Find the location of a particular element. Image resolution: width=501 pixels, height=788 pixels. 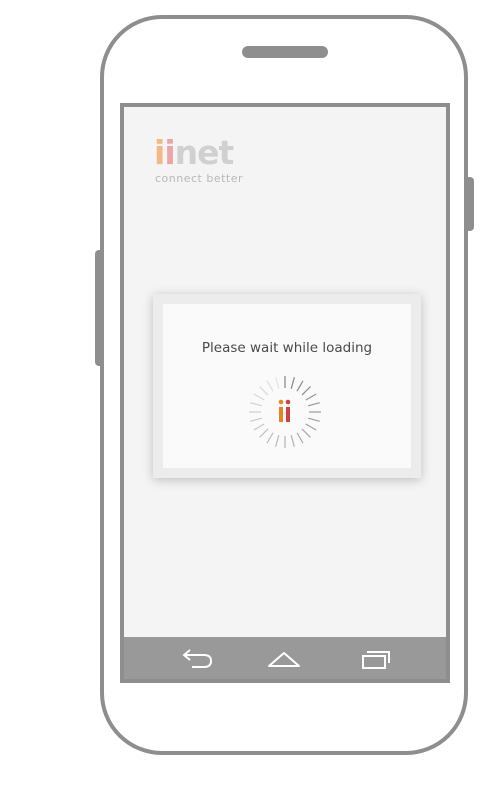

loading-message: Please wait while loading is located at coordinates (287, 348).